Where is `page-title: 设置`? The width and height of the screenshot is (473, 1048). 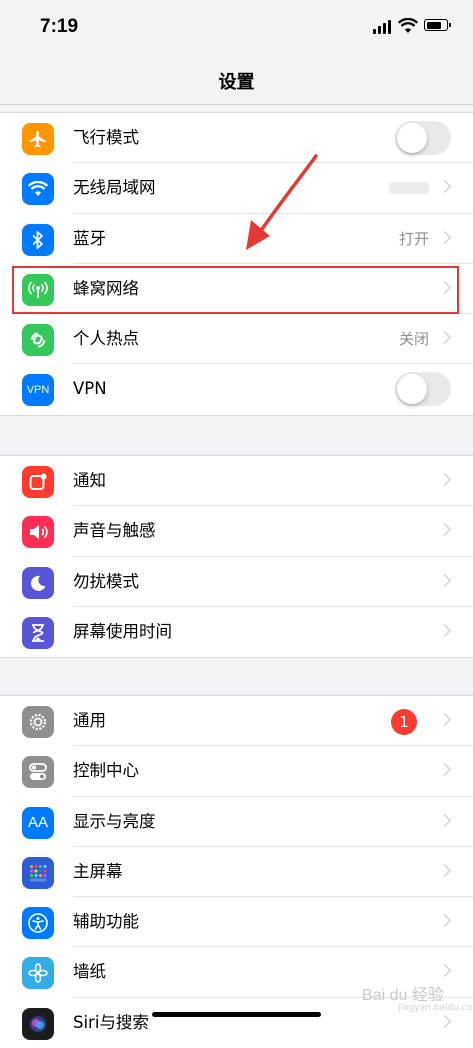
page-title: 设置 is located at coordinates (236, 82).